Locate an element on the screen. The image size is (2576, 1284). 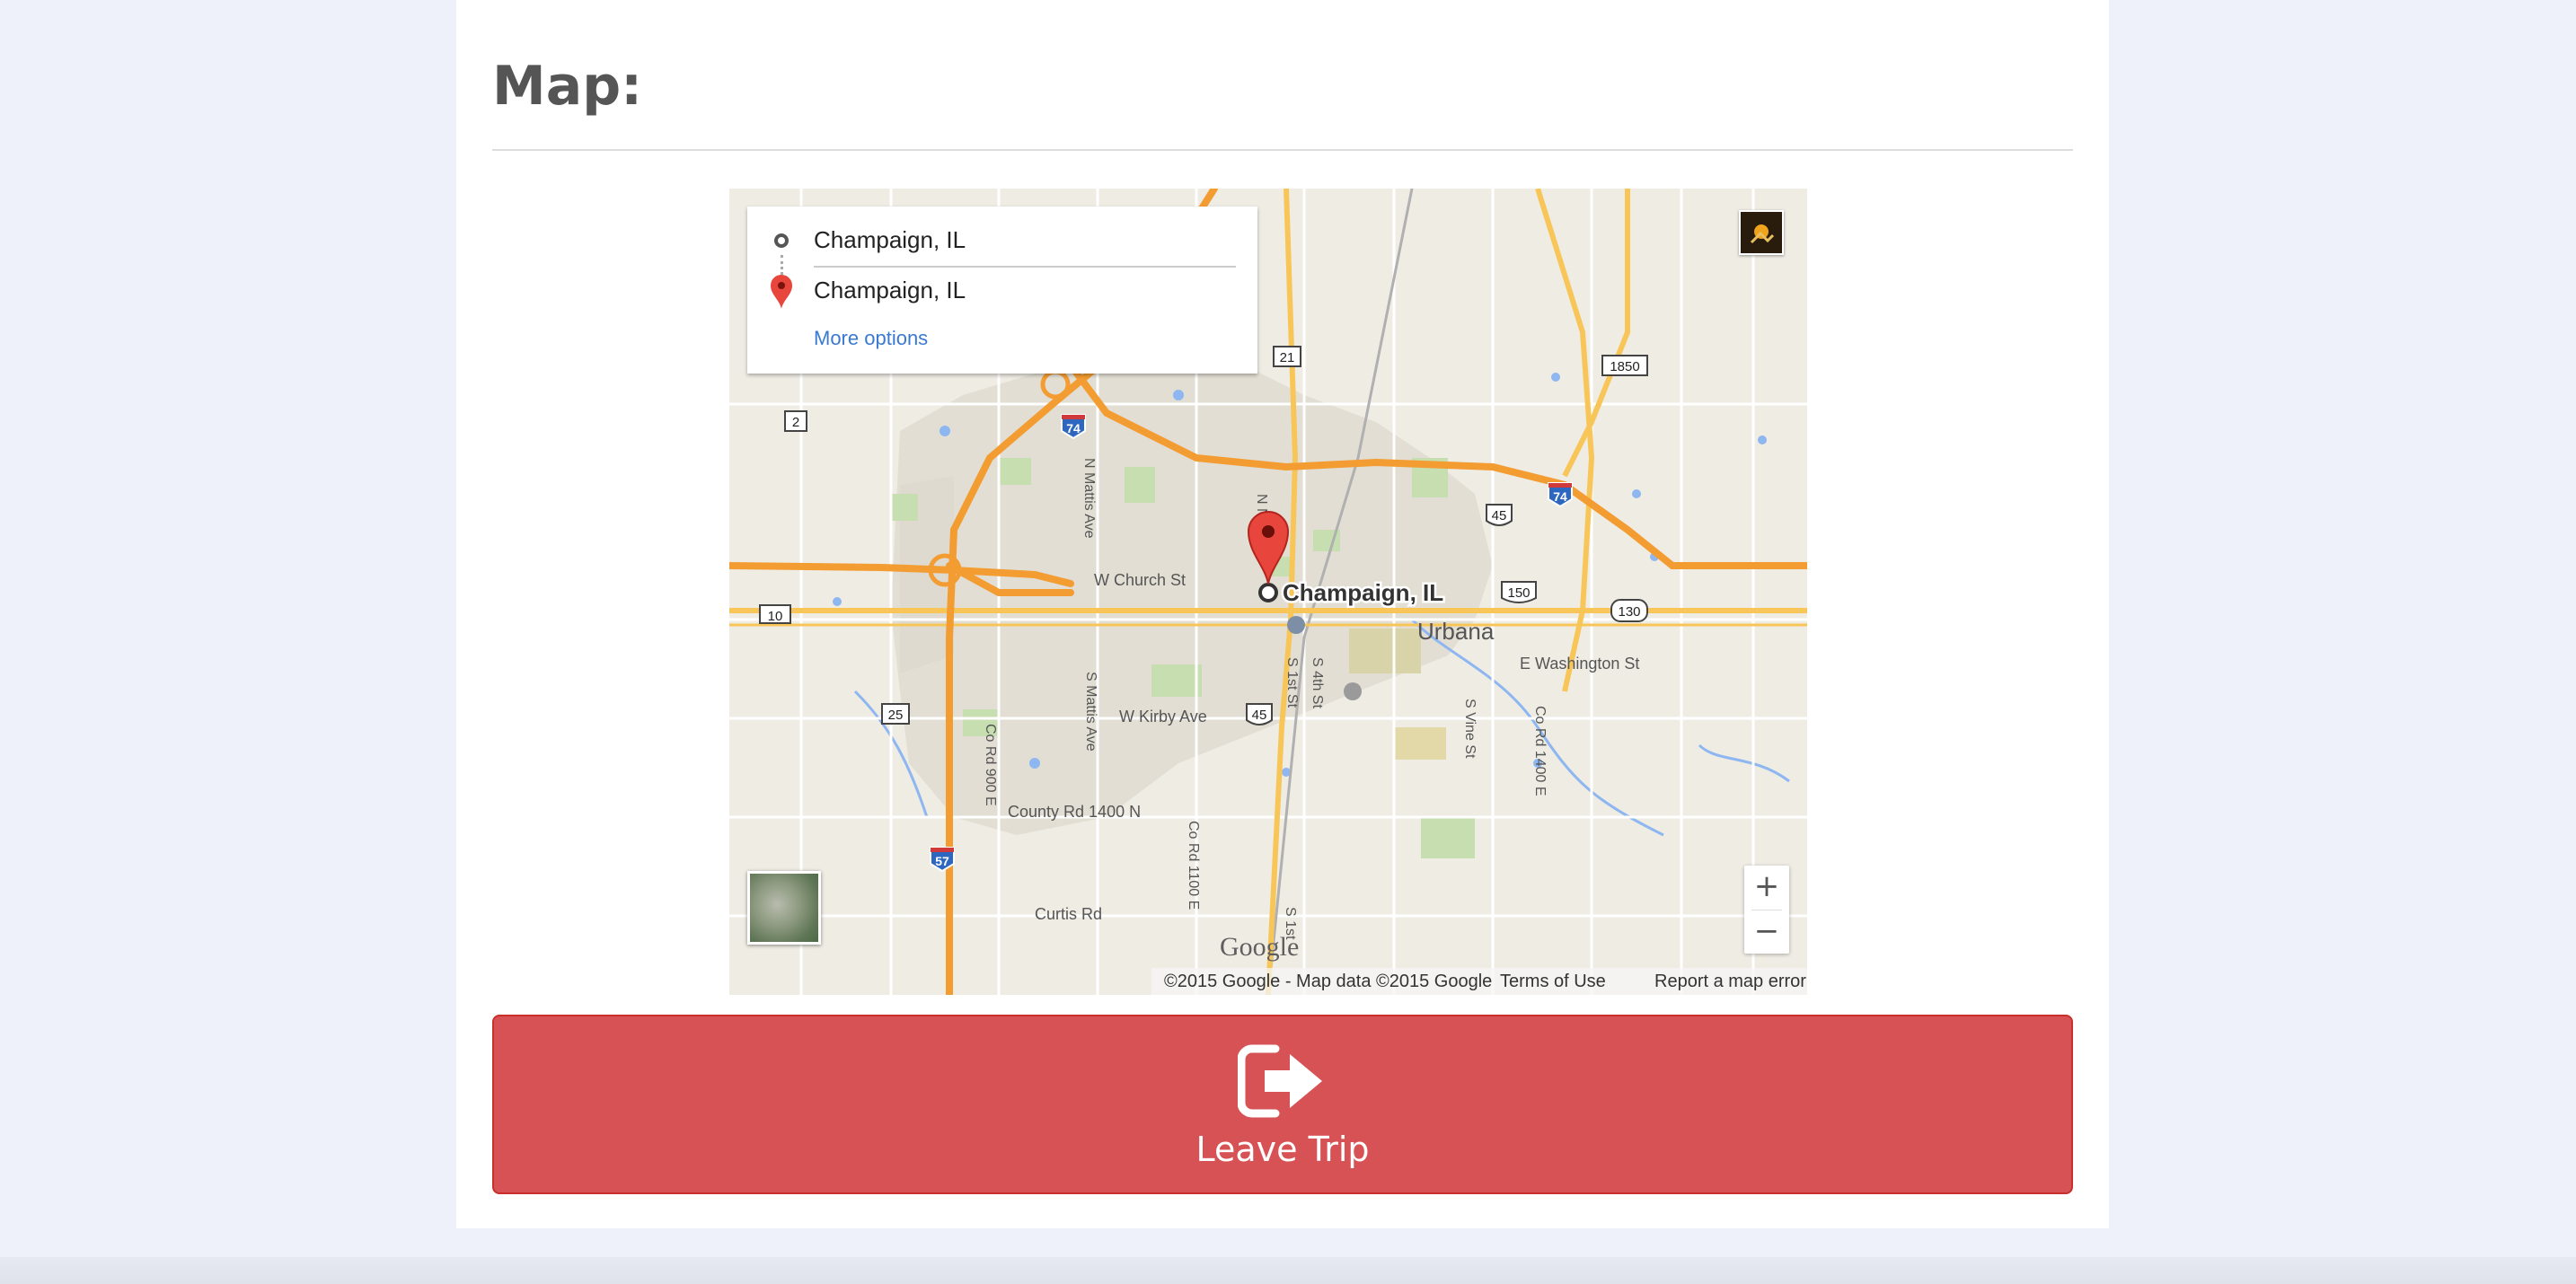
route-21-shield: 21 is located at coordinates (1287, 356).